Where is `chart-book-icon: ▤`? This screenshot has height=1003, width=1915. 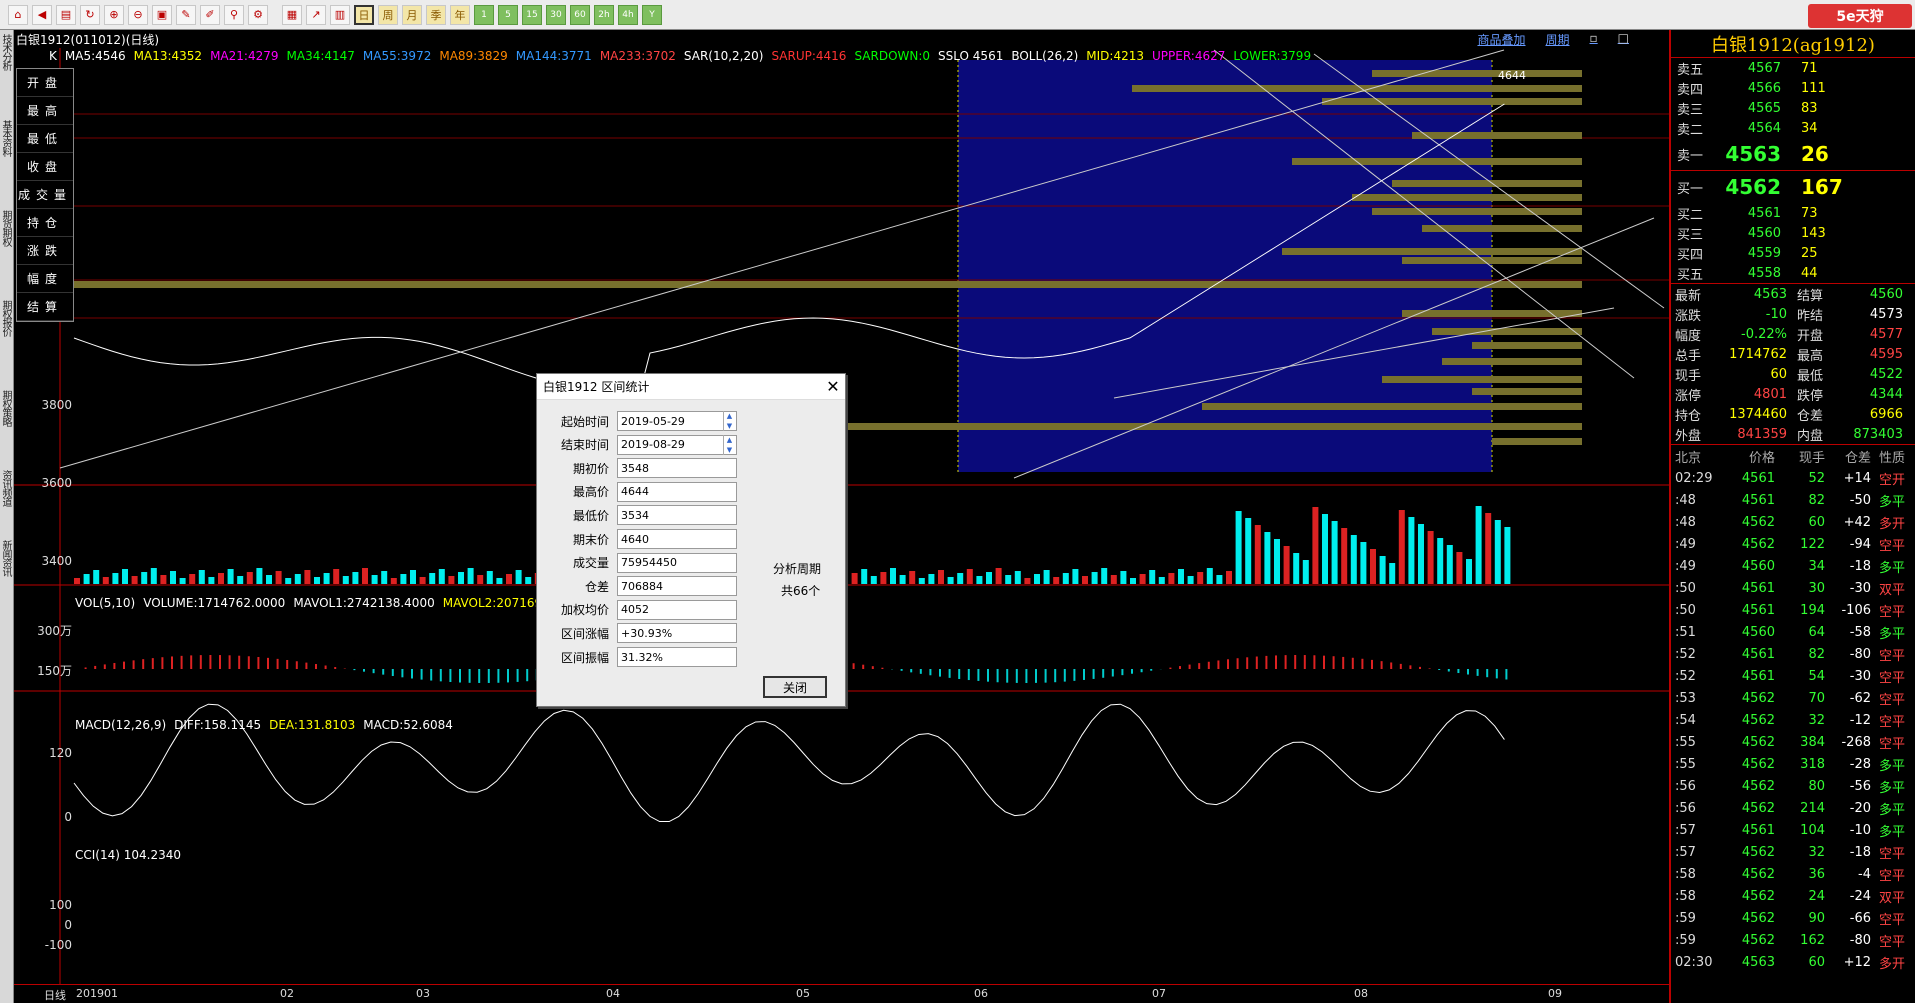
chart-book-icon: ▤ is located at coordinates (66, 14).